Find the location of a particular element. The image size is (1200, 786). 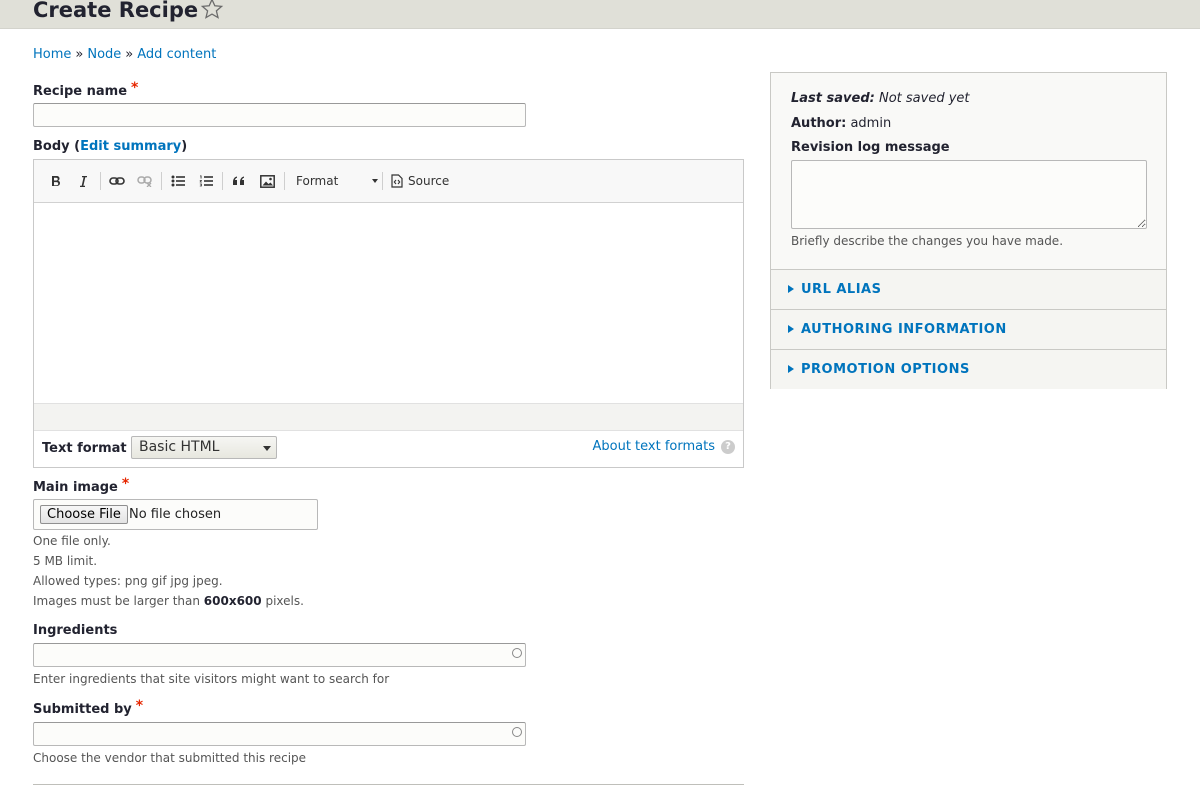

submitted-by-field is located at coordinates (279, 734).